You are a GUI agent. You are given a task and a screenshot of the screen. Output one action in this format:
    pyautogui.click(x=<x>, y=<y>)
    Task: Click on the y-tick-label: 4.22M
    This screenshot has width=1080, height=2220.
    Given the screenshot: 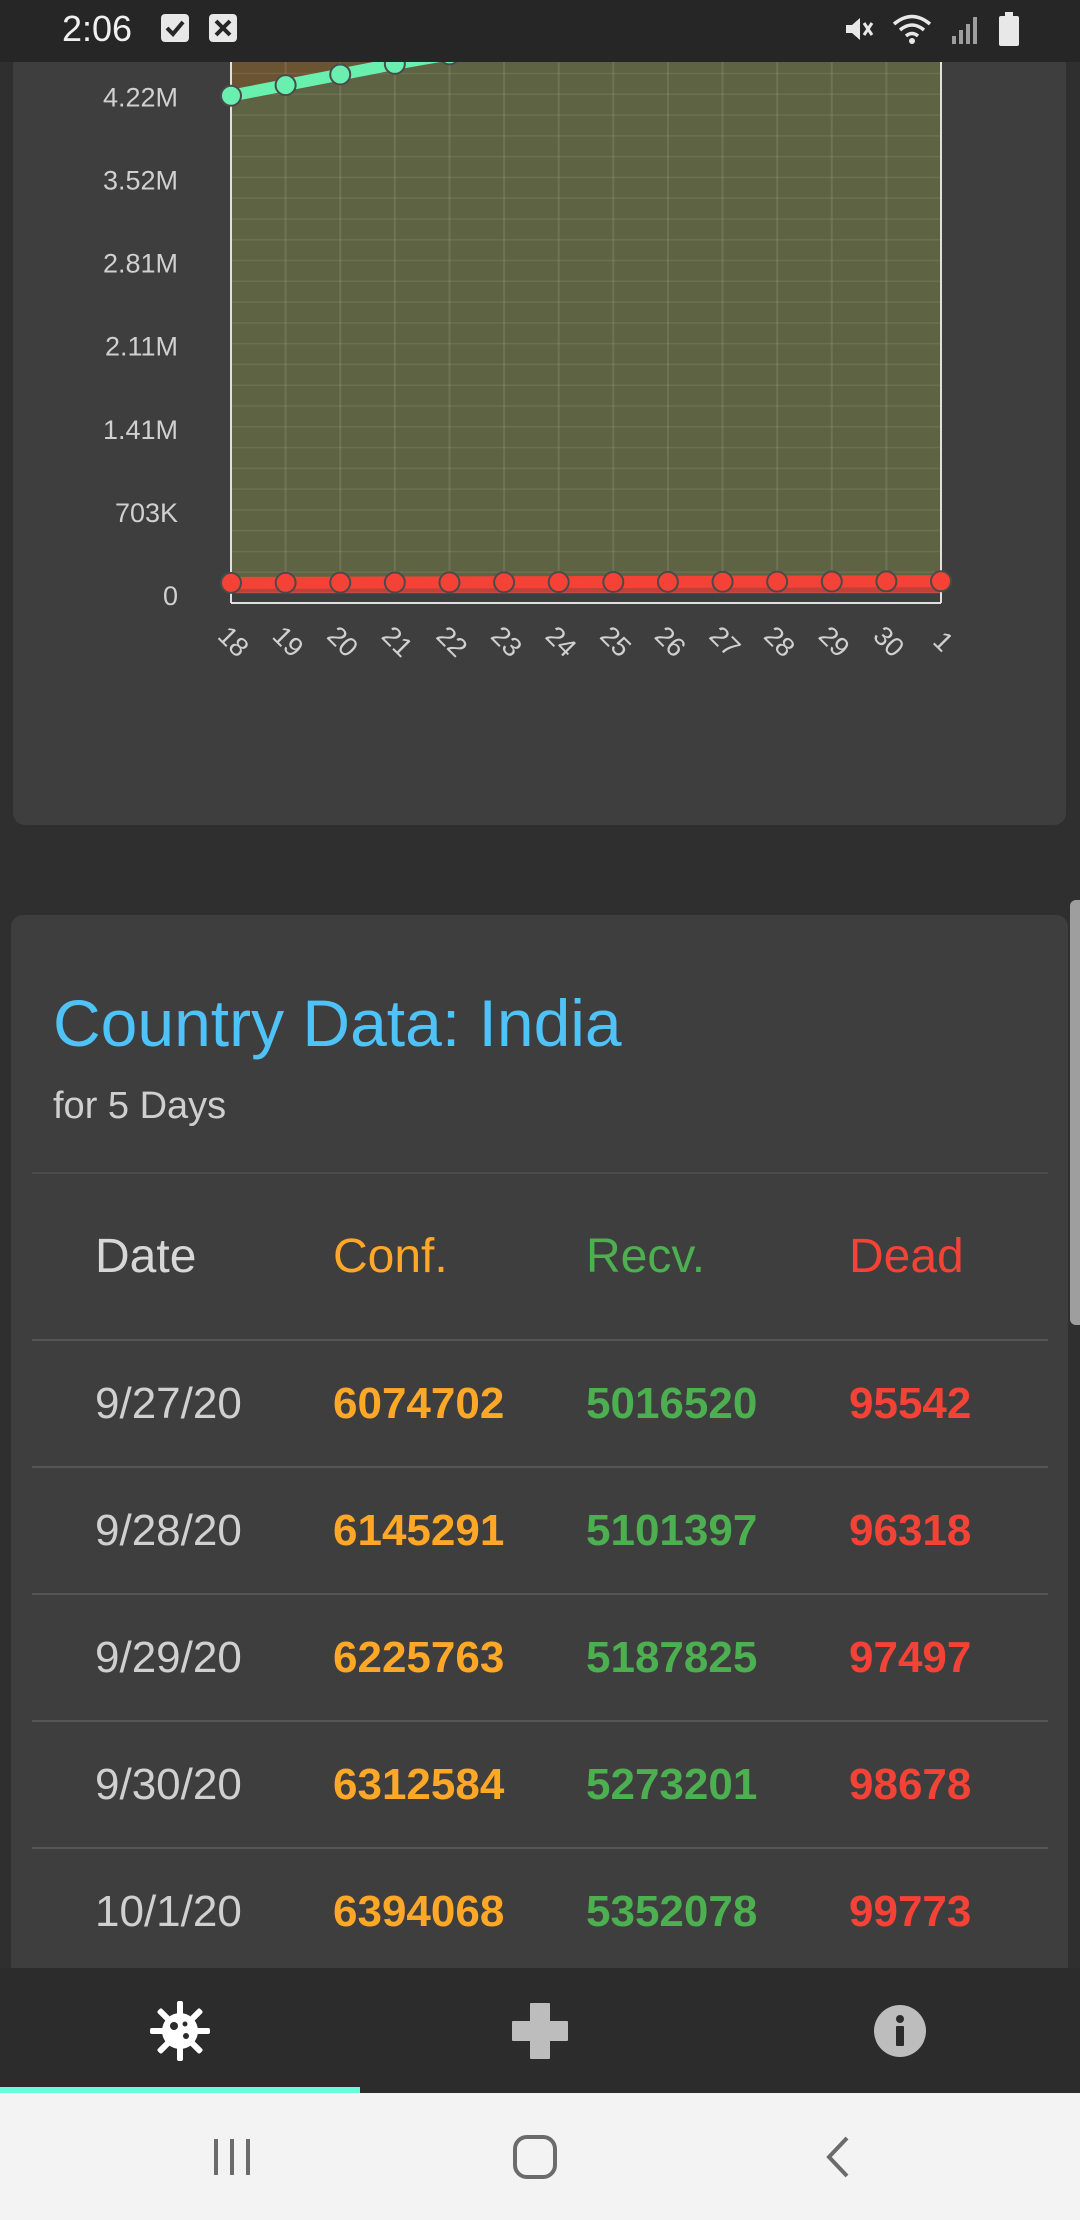 What is the action you would take?
    pyautogui.click(x=140, y=97)
    